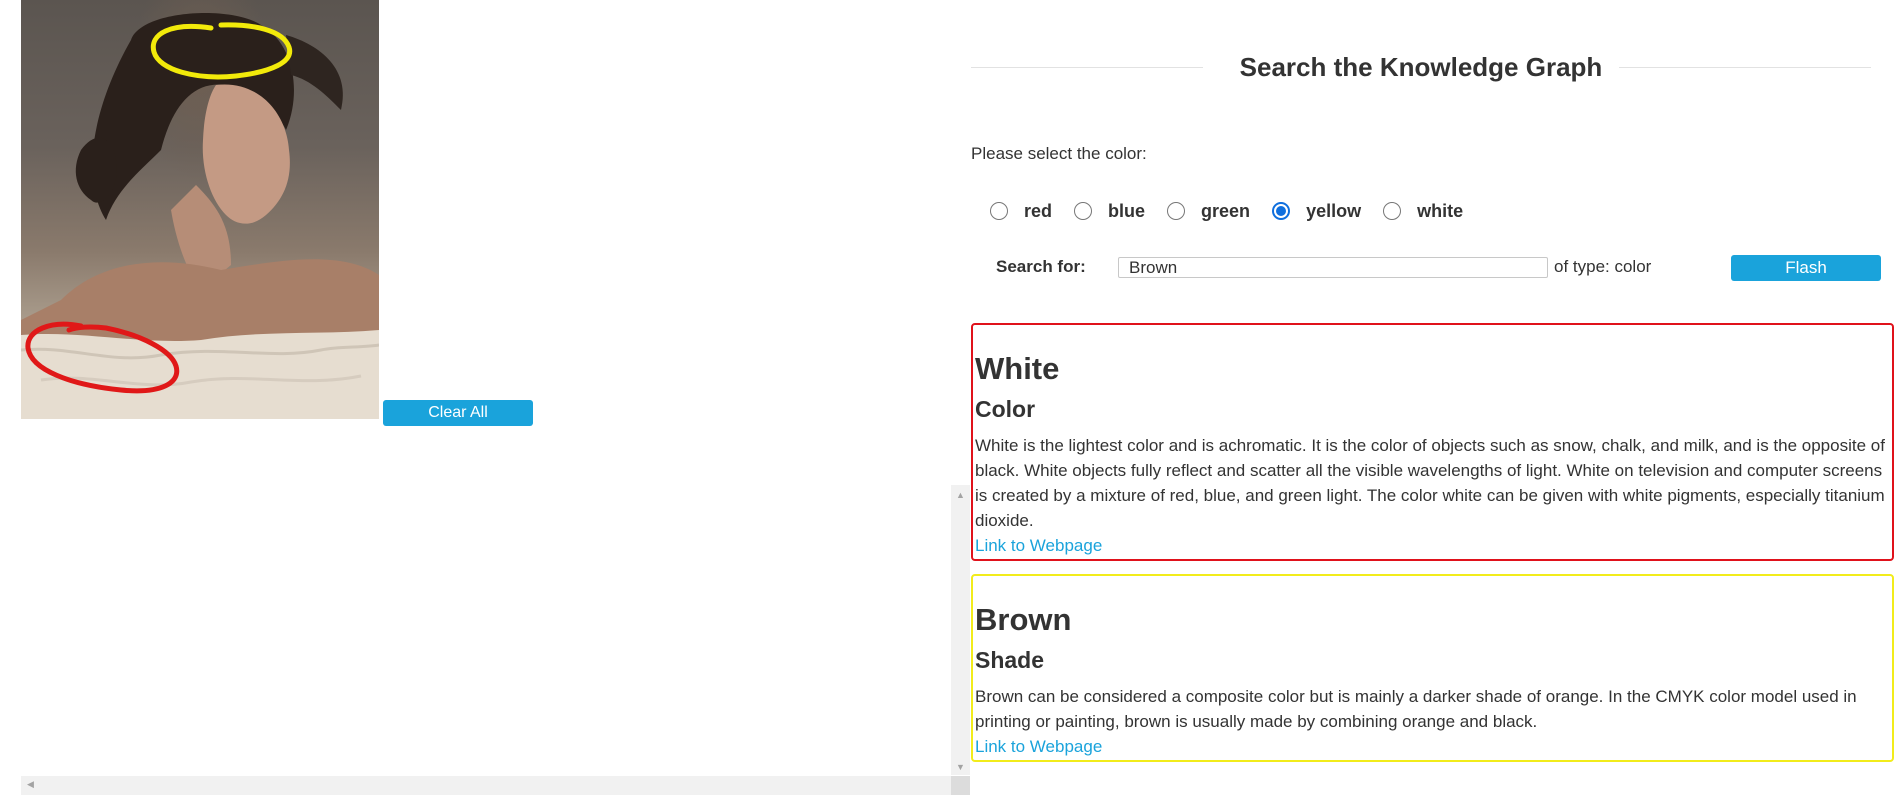  What do you see at coordinates (1333, 211) in the screenshot?
I see `radio-label-yellow: yellow` at bounding box center [1333, 211].